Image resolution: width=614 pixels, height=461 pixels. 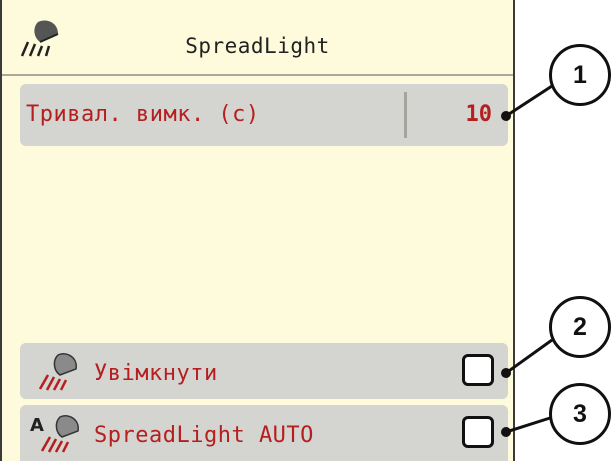 What do you see at coordinates (405, 115) in the screenshot?
I see `row-divider` at bounding box center [405, 115].